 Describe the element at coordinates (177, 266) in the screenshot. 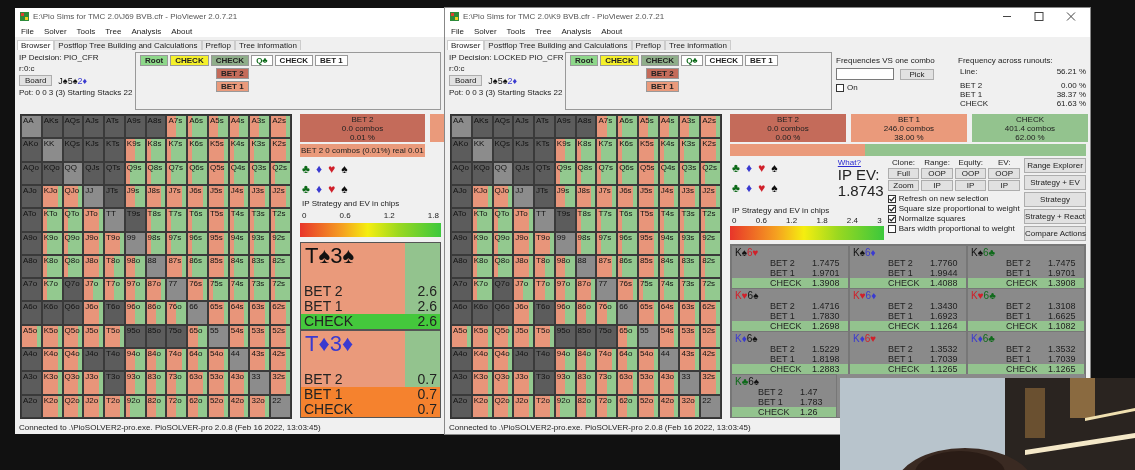

I see `hand-cell: 87s` at that location.